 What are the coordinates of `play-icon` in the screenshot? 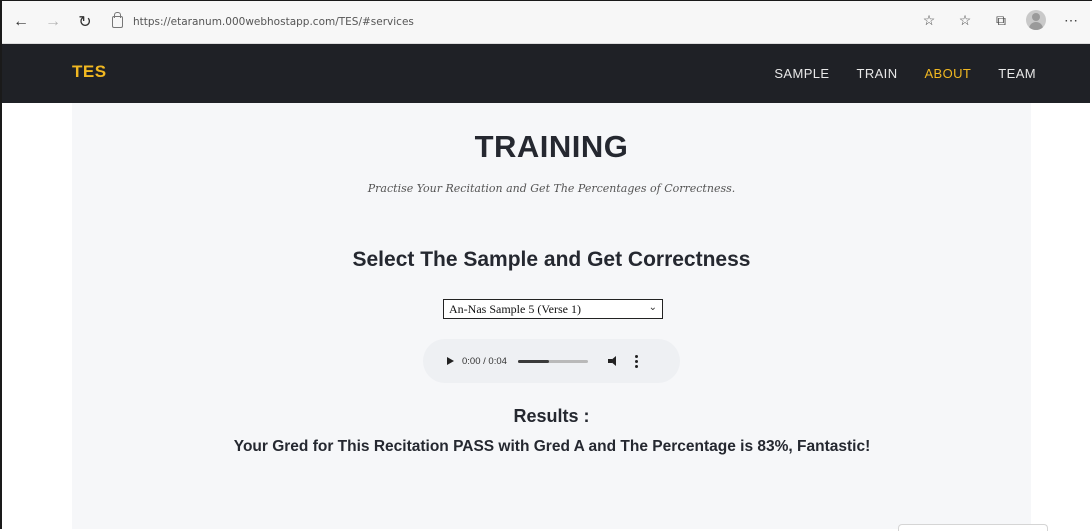 It's located at (450, 361).